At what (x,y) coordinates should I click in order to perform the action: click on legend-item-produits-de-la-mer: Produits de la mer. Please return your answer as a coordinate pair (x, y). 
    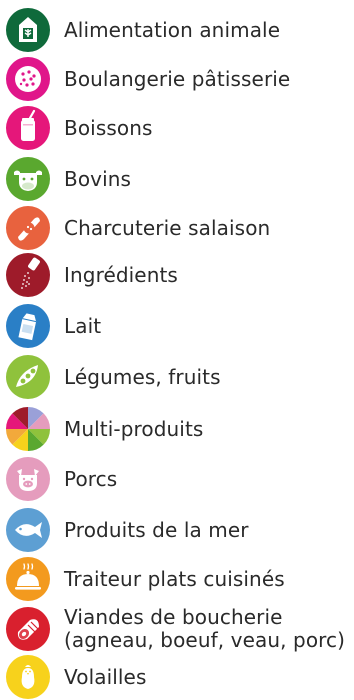
    Looking at the image, I should click on (177, 530).